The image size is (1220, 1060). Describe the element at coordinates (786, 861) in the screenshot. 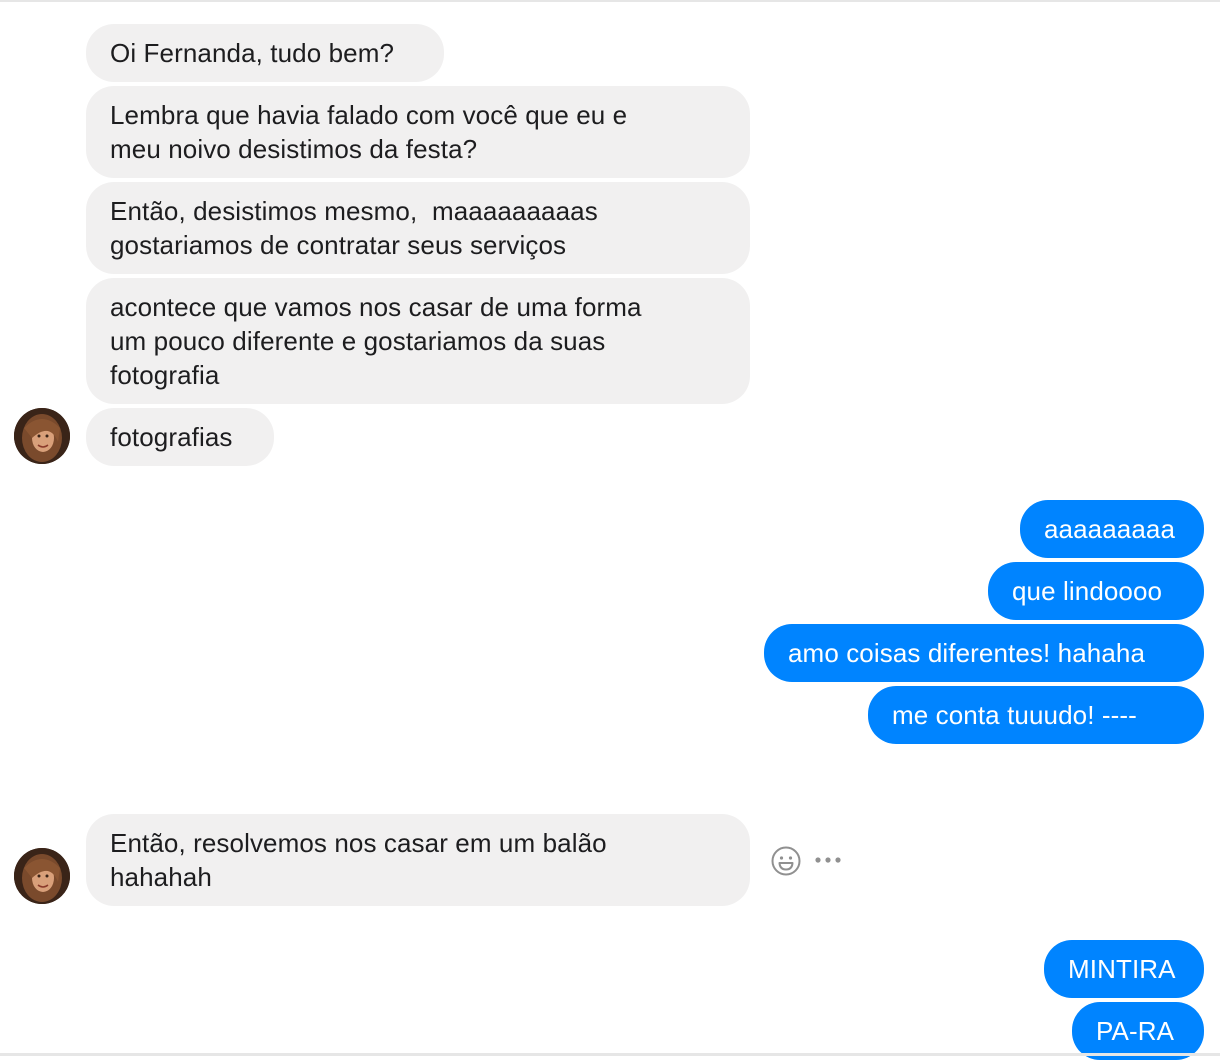

I see `smiley-face-icon` at that location.